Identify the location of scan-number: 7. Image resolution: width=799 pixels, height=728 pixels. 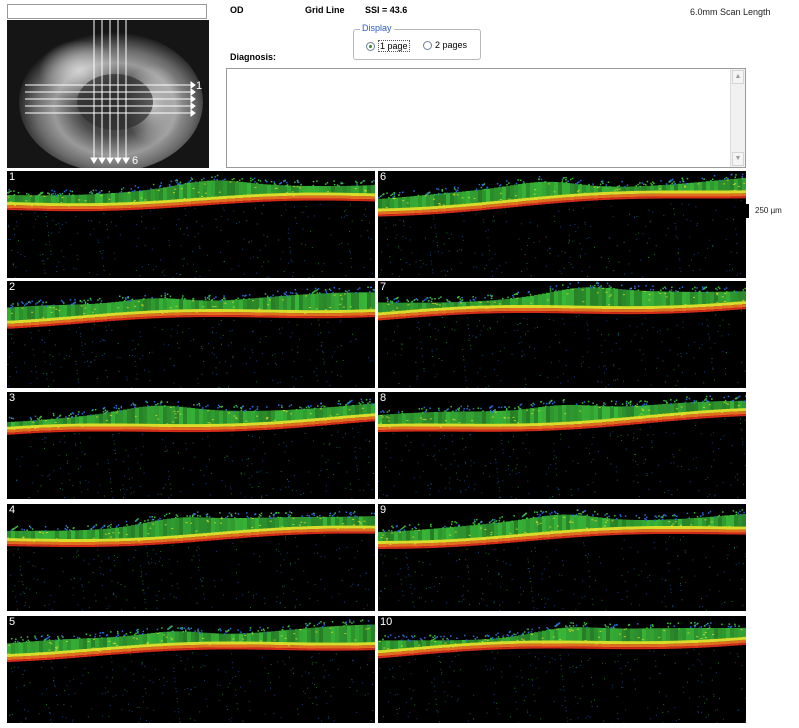
(383, 287).